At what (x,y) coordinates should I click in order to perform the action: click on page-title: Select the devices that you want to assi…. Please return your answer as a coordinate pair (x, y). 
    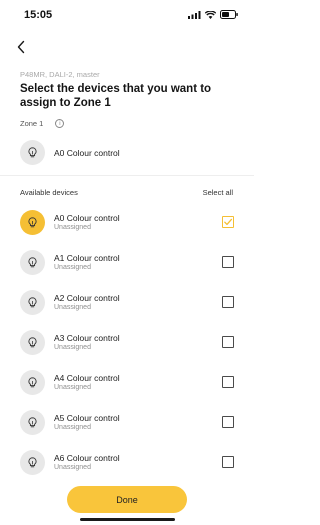
    Looking at the image, I should click on (116, 96).